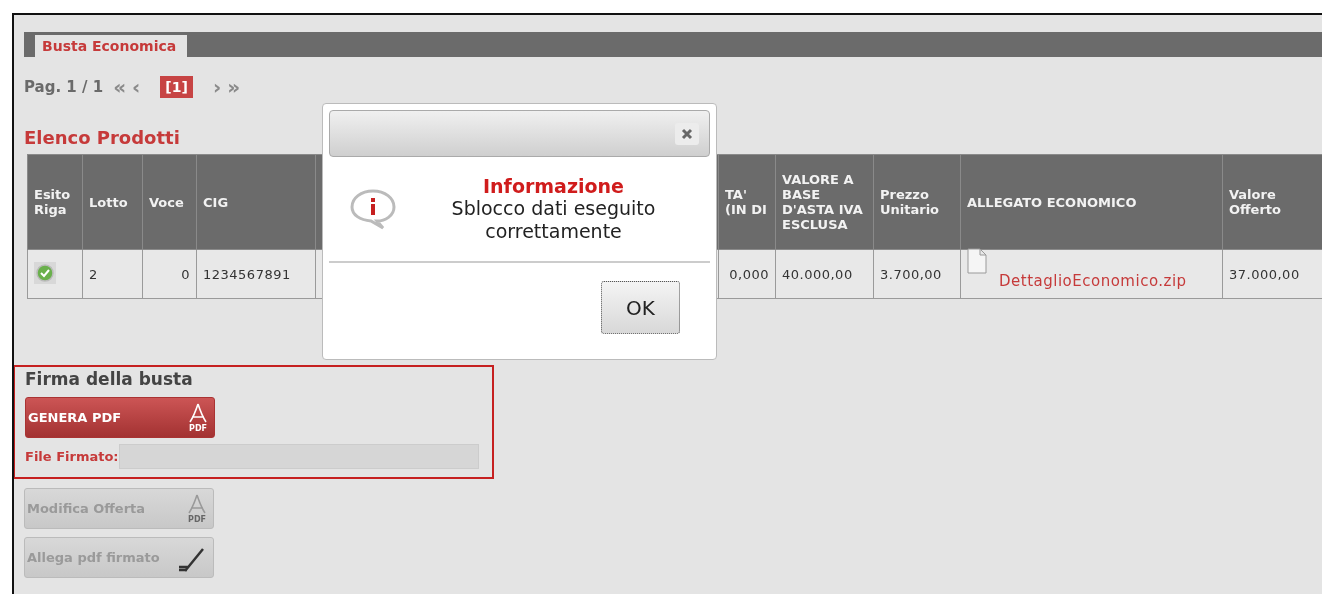 Image resolution: width=1322 pixels, height=594 pixels. What do you see at coordinates (109, 379) in the screenshot?
I see `signature-title: Firma della busta` at bounding box center [109, 379].